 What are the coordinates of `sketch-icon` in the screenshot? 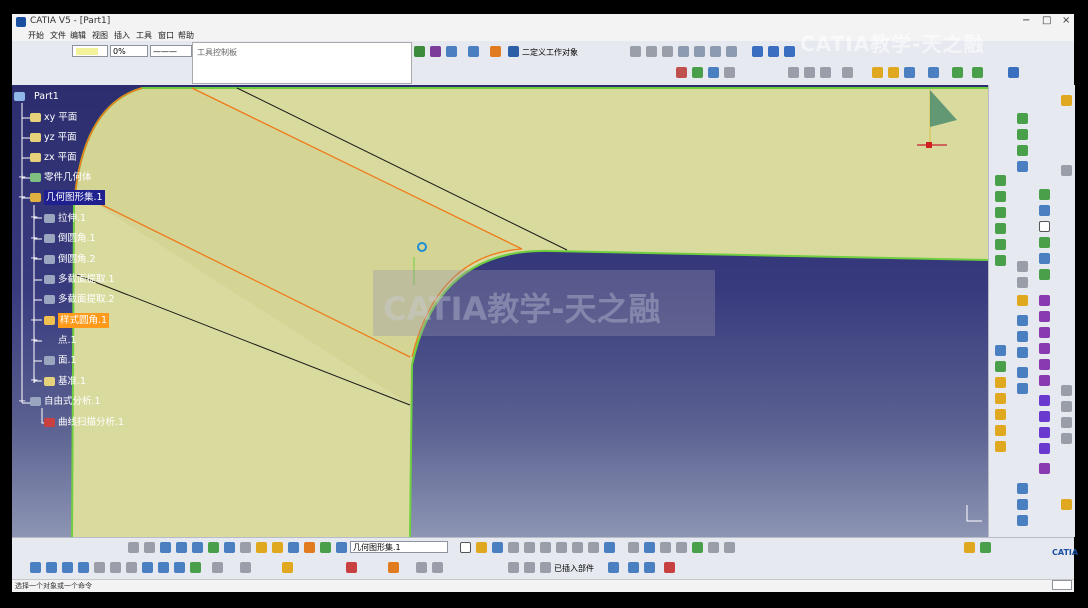 It's located at (1066, 100).